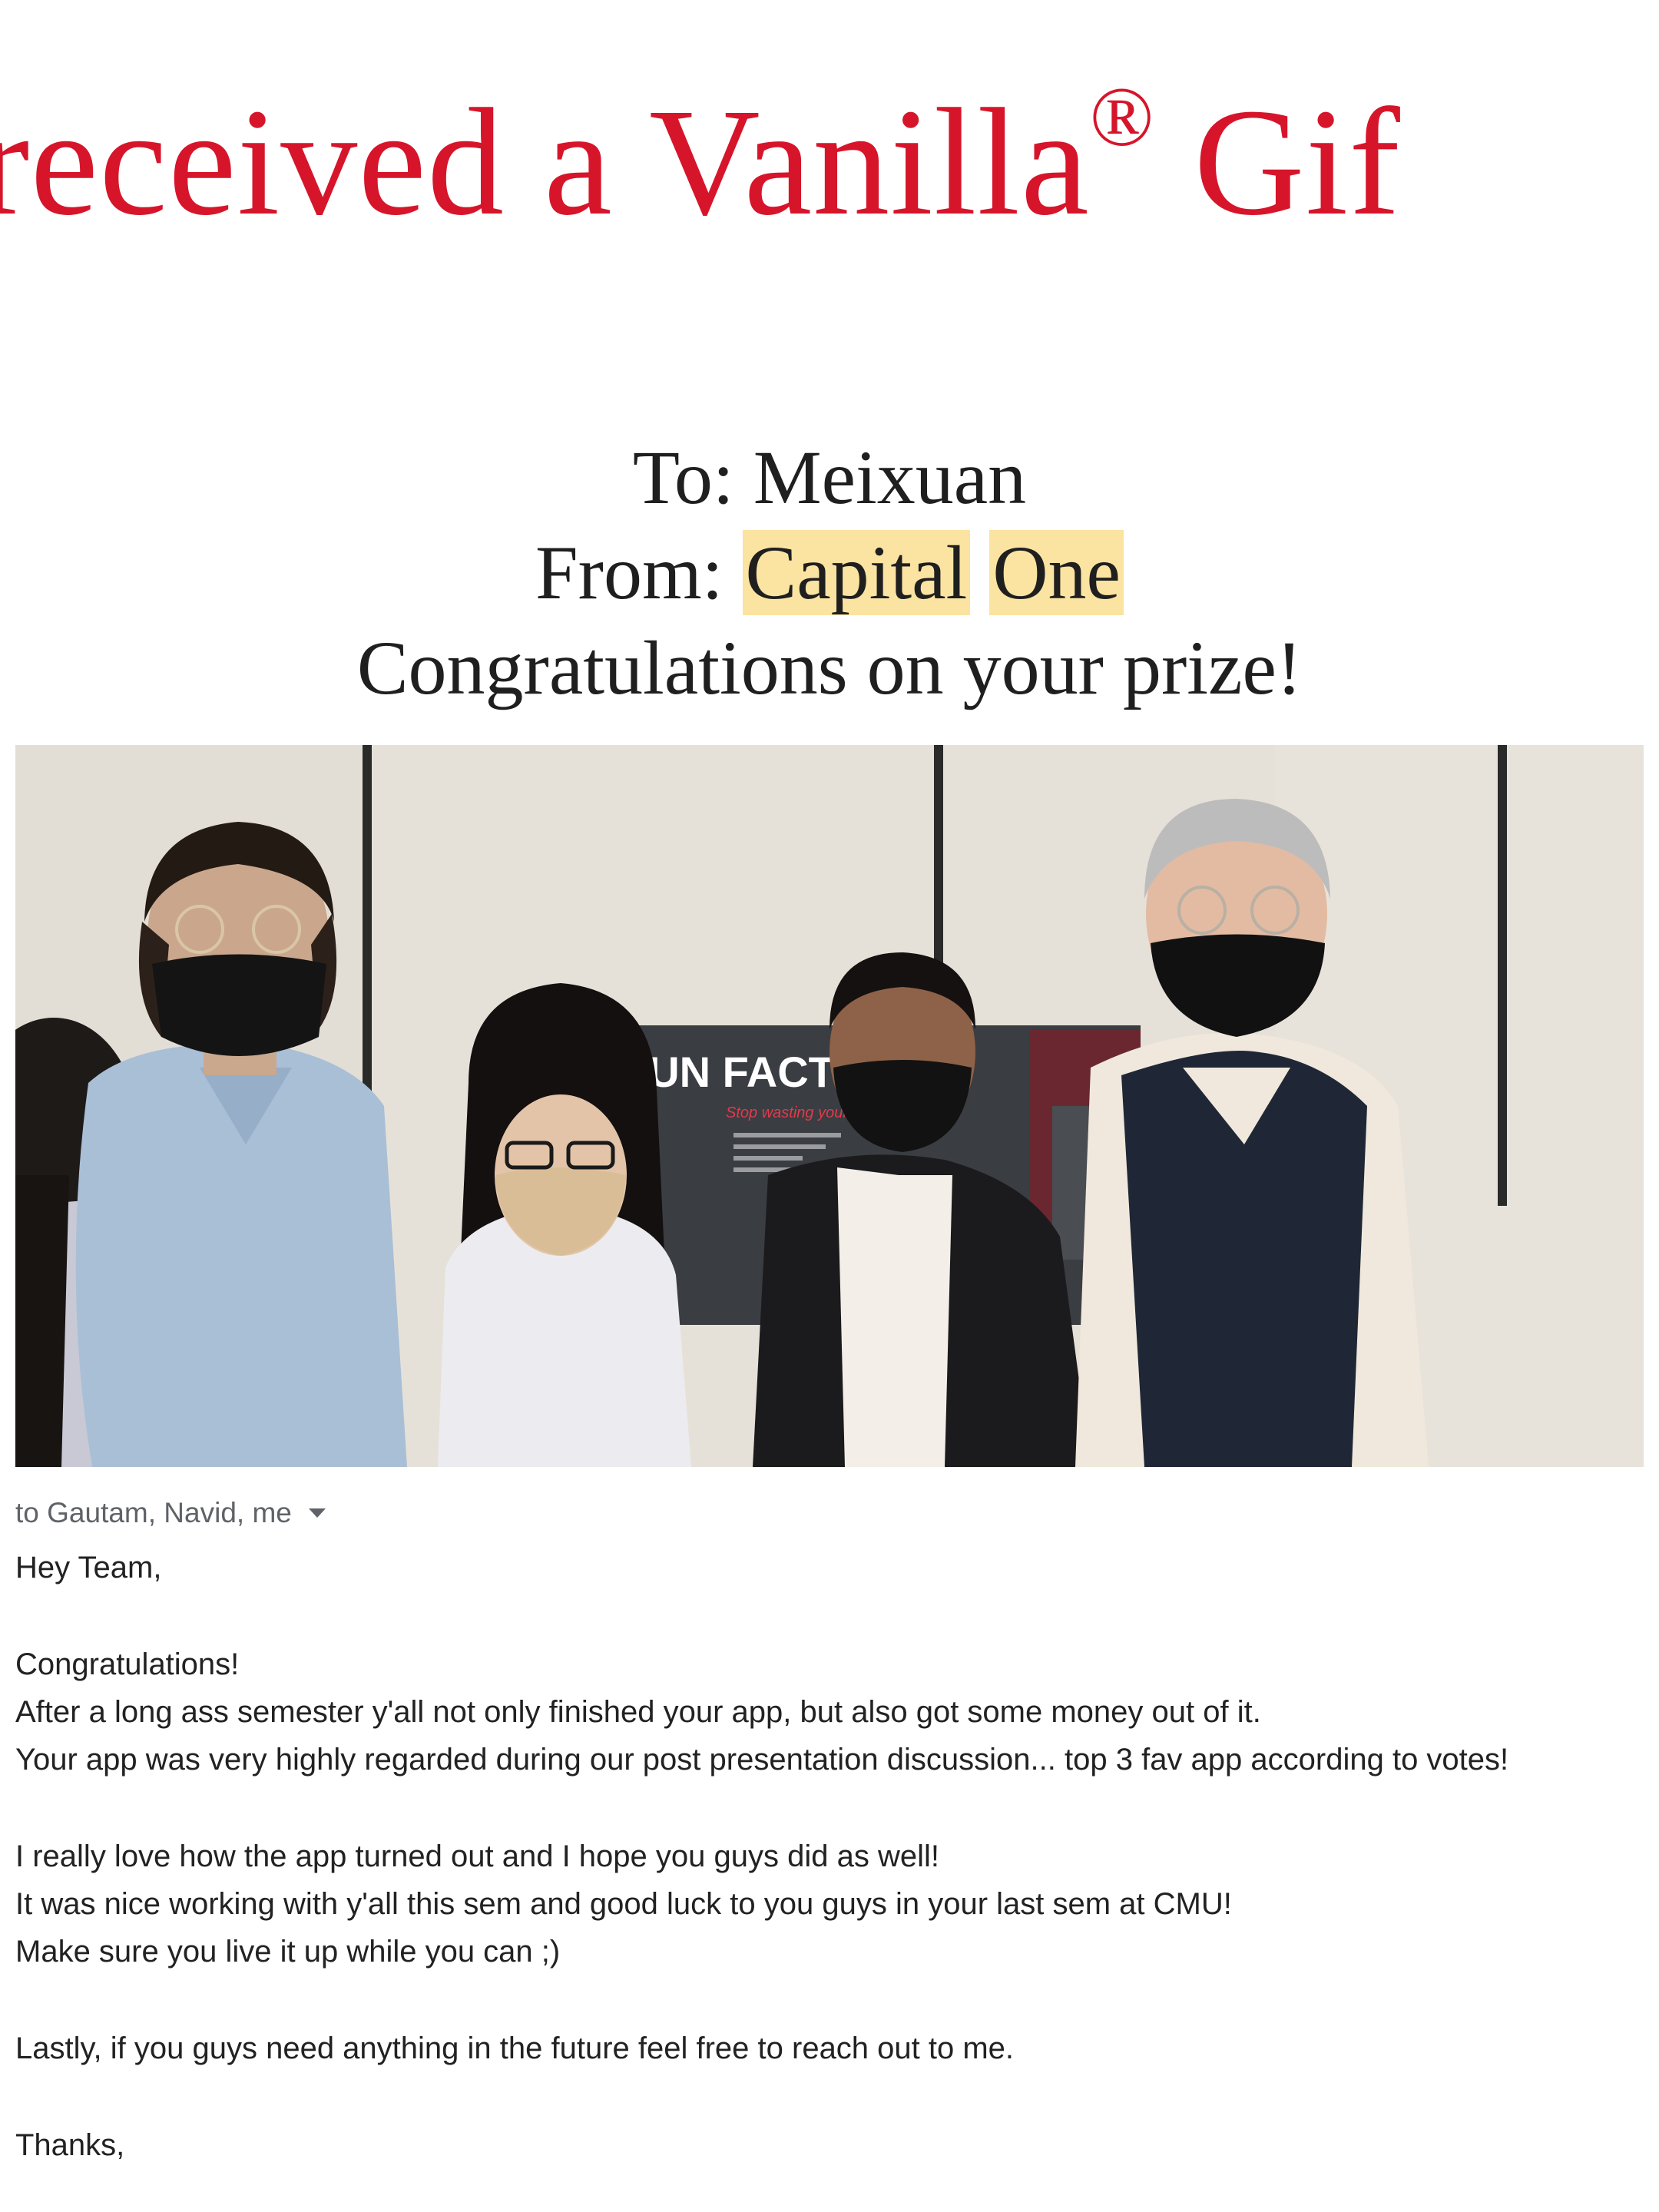  Describe the element at coordinates (856, 572) in the screenshot. I see `sender-highlight-capital: Capital` at that location.